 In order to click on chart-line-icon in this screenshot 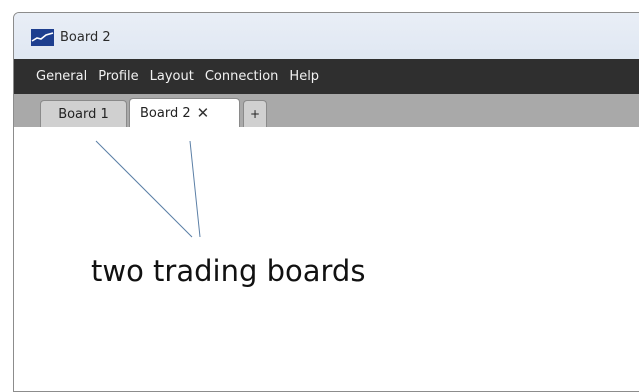, I will do `click(42, 37)`.